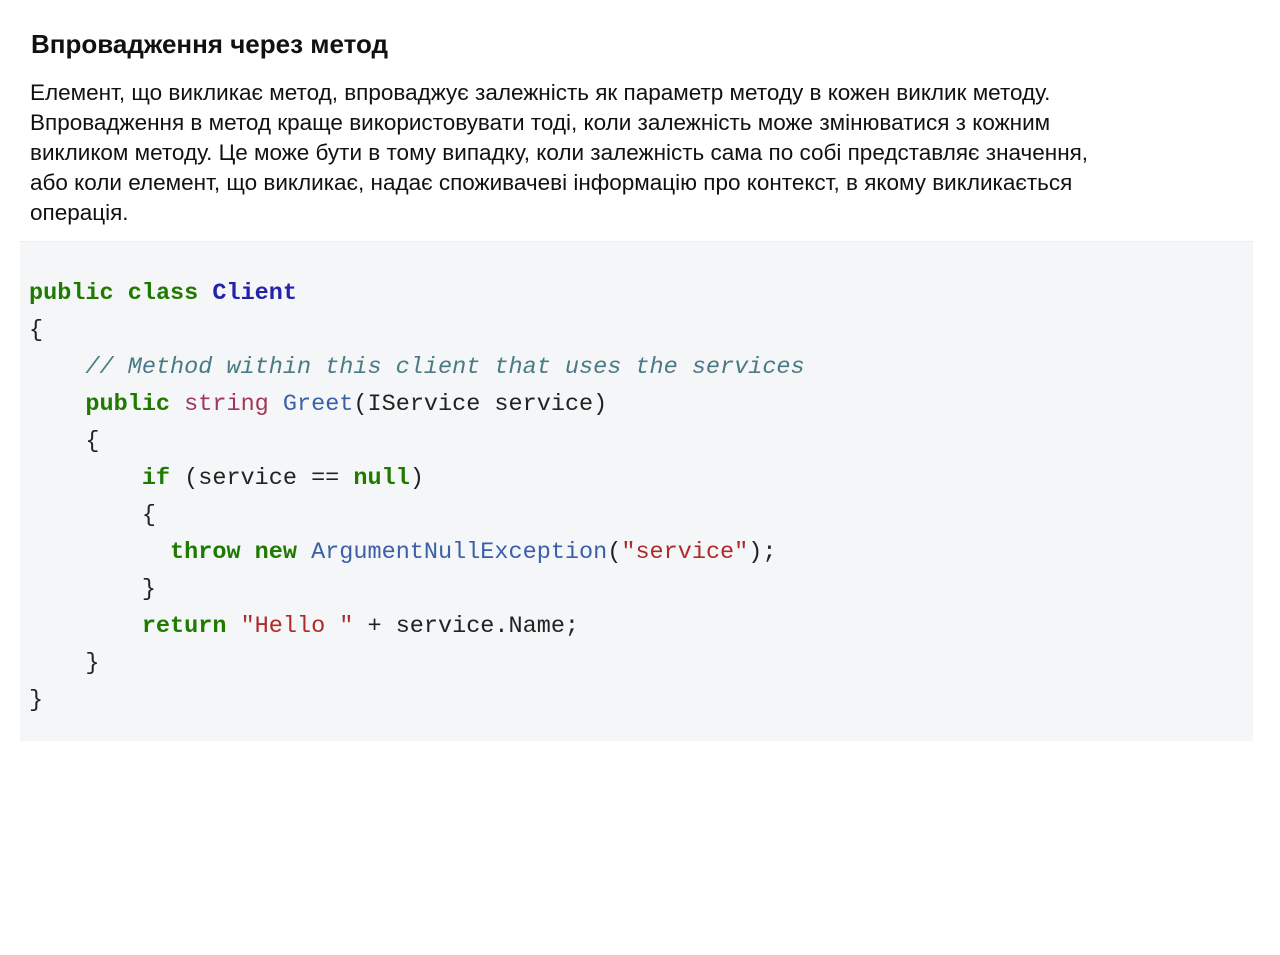 The image size is (1280, 955). What do you see at coordinates (226, 404) in the screenshot?
I see `type-string: string` at bounding box center [226, 404].